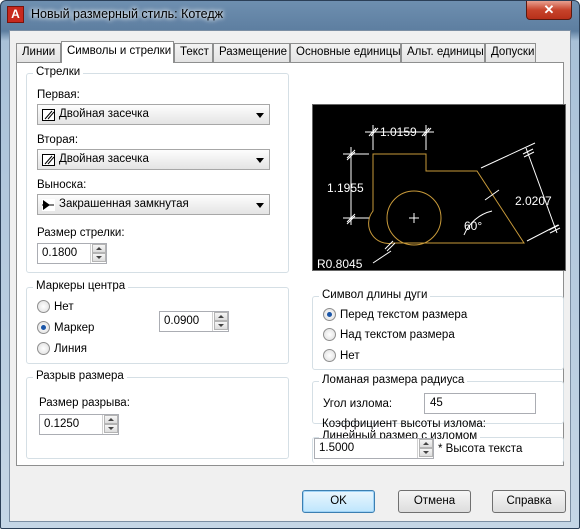 The image size is (580, 529). Describe the element at coordinates (389, 334) in the screenshot. I see `arc-above-radio: Над текстом размера` at that location.